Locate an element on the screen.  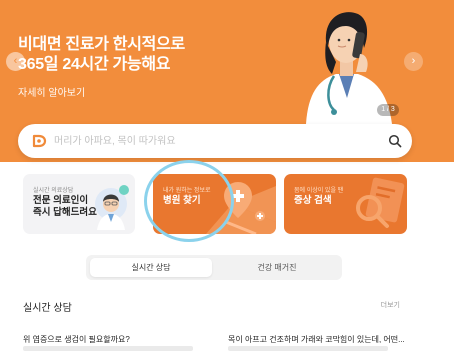
card-title: 병원 찾기 is located at coordinates (182, 200).